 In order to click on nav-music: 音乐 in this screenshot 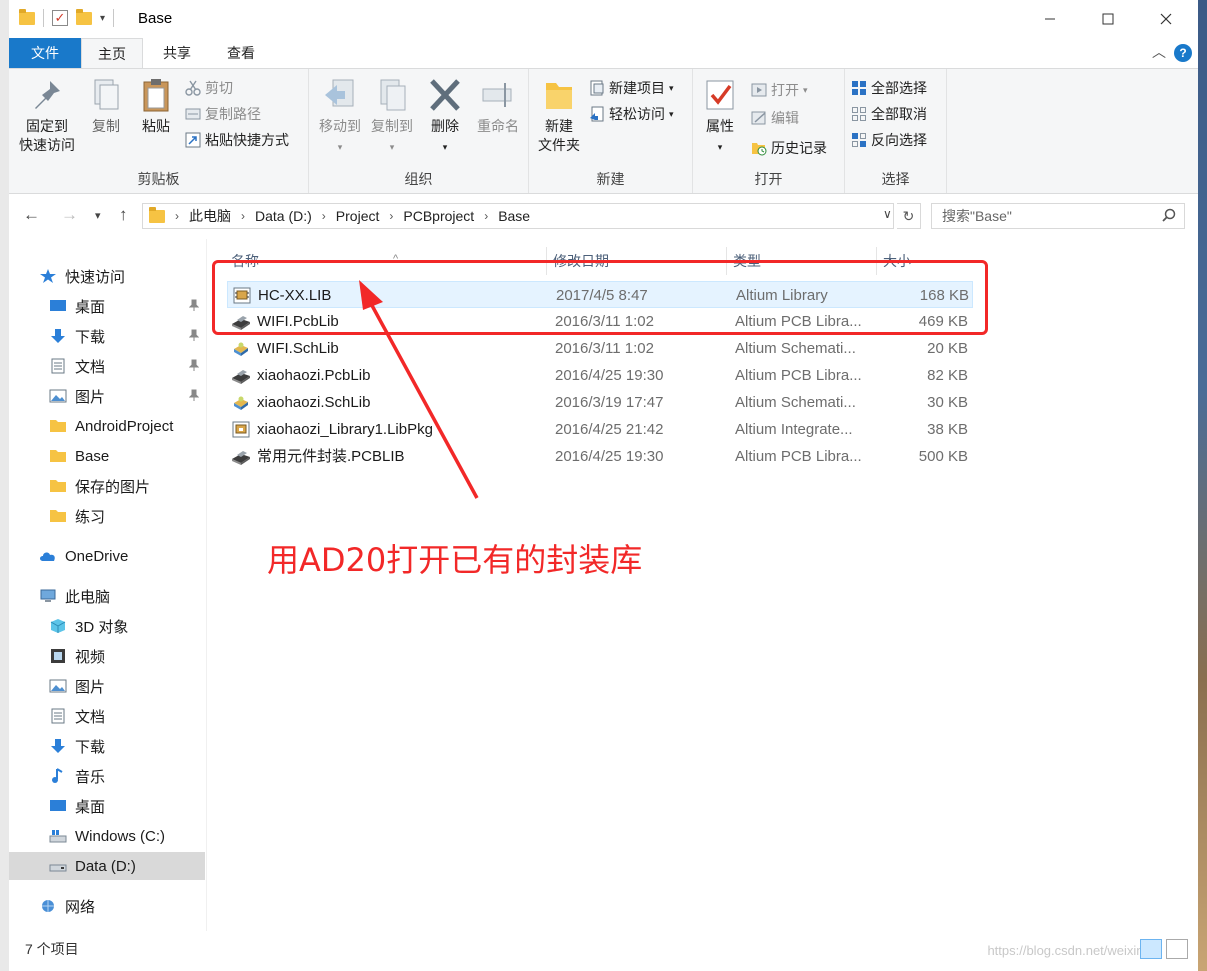, I will do `click(107, 776)`.